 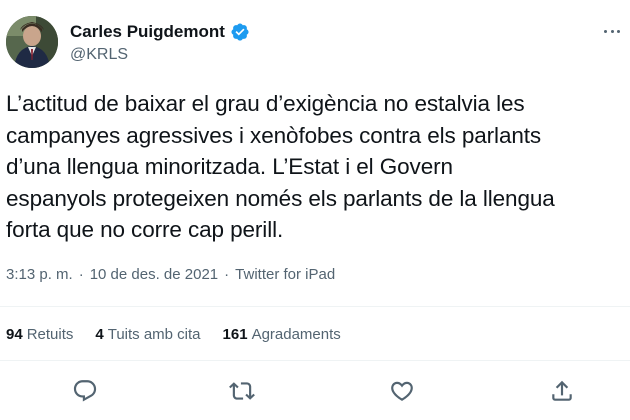 What do you see at coordinates (147, 32) in the screenshot?
I see `display-name: Carles Puigdemont` at bounding box center [147, 32].